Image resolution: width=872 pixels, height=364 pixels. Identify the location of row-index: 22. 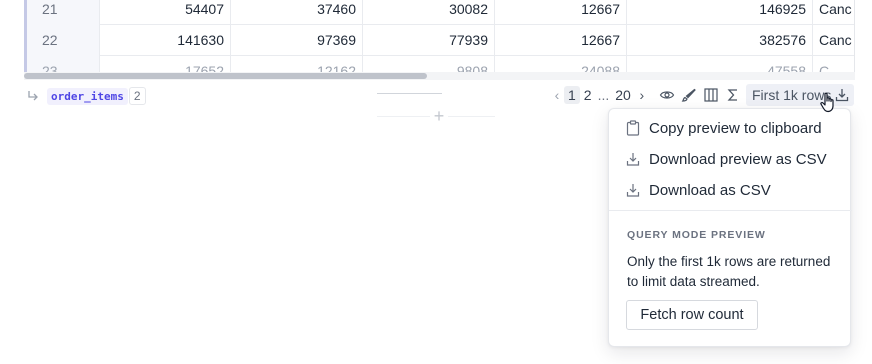
(63, 40).